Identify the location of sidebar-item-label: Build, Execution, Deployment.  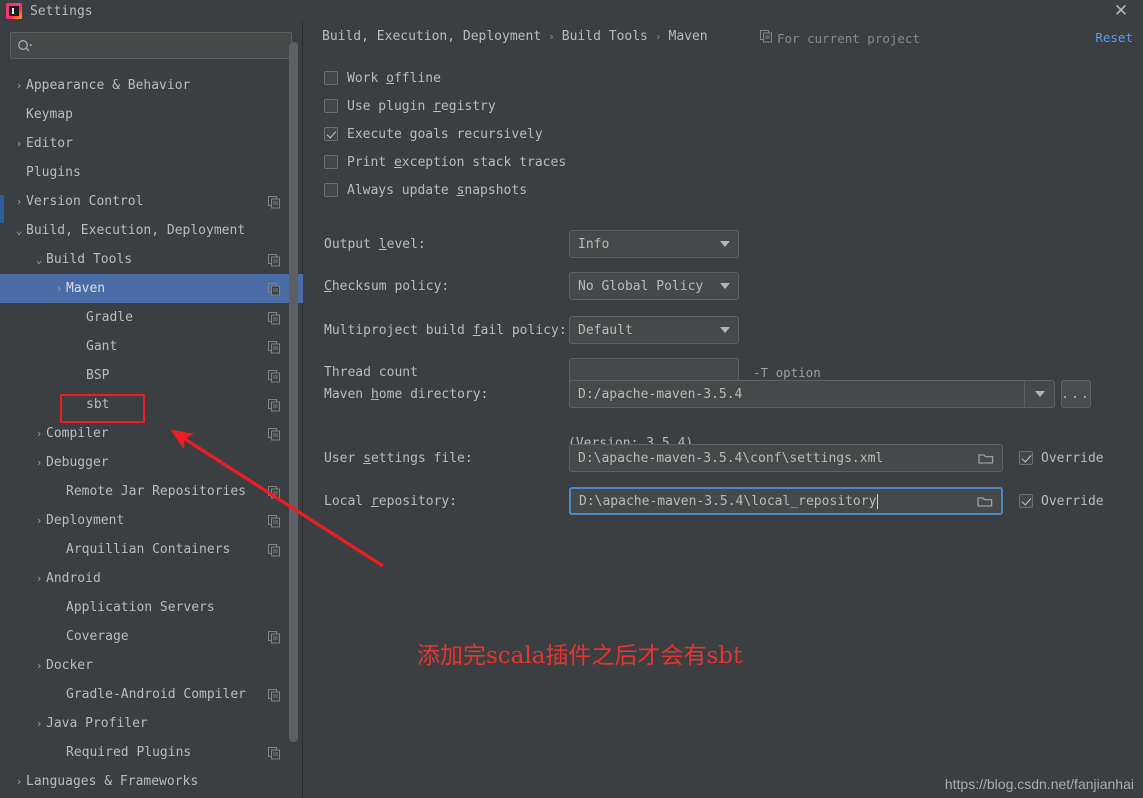
(136, 230).